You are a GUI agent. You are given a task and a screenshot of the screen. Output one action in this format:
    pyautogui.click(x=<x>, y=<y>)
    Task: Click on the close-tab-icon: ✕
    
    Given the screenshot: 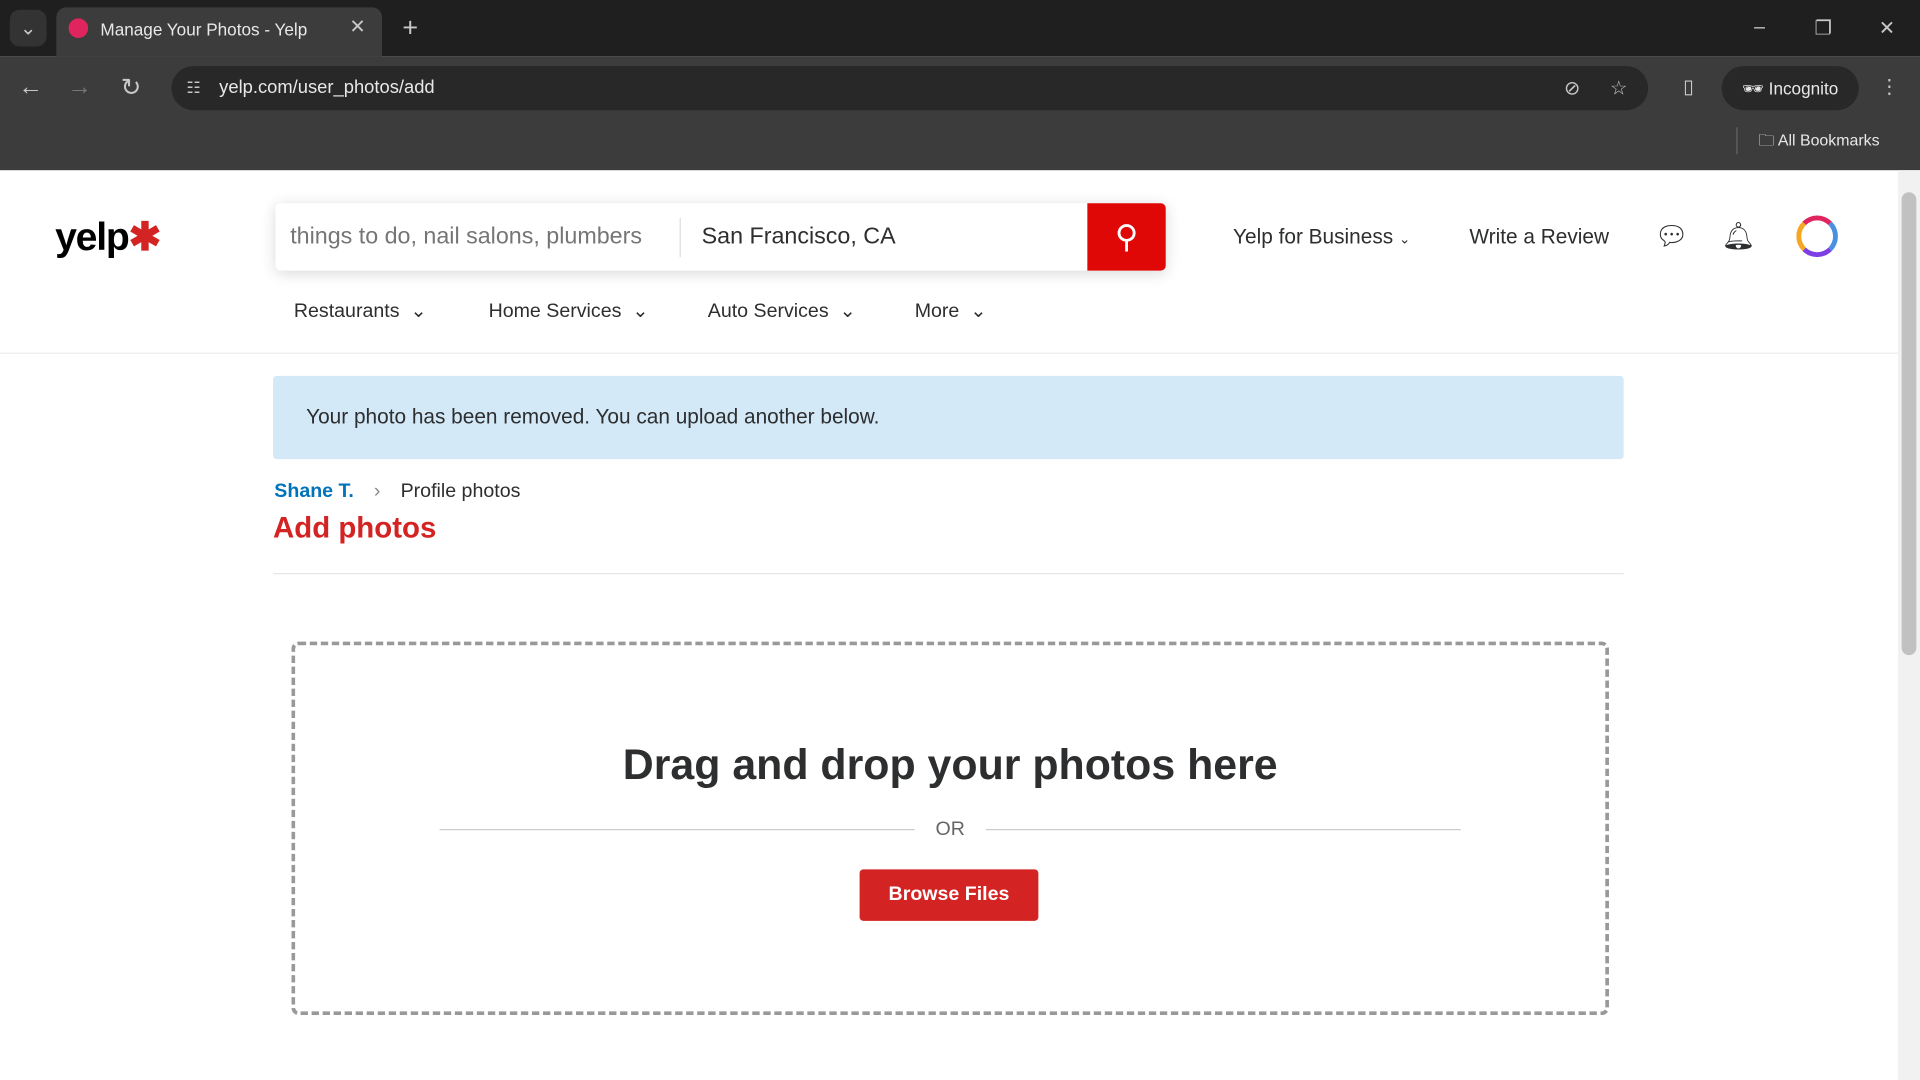 What is the action you would take?
    pyautogui.click(x=357, y=27)
    